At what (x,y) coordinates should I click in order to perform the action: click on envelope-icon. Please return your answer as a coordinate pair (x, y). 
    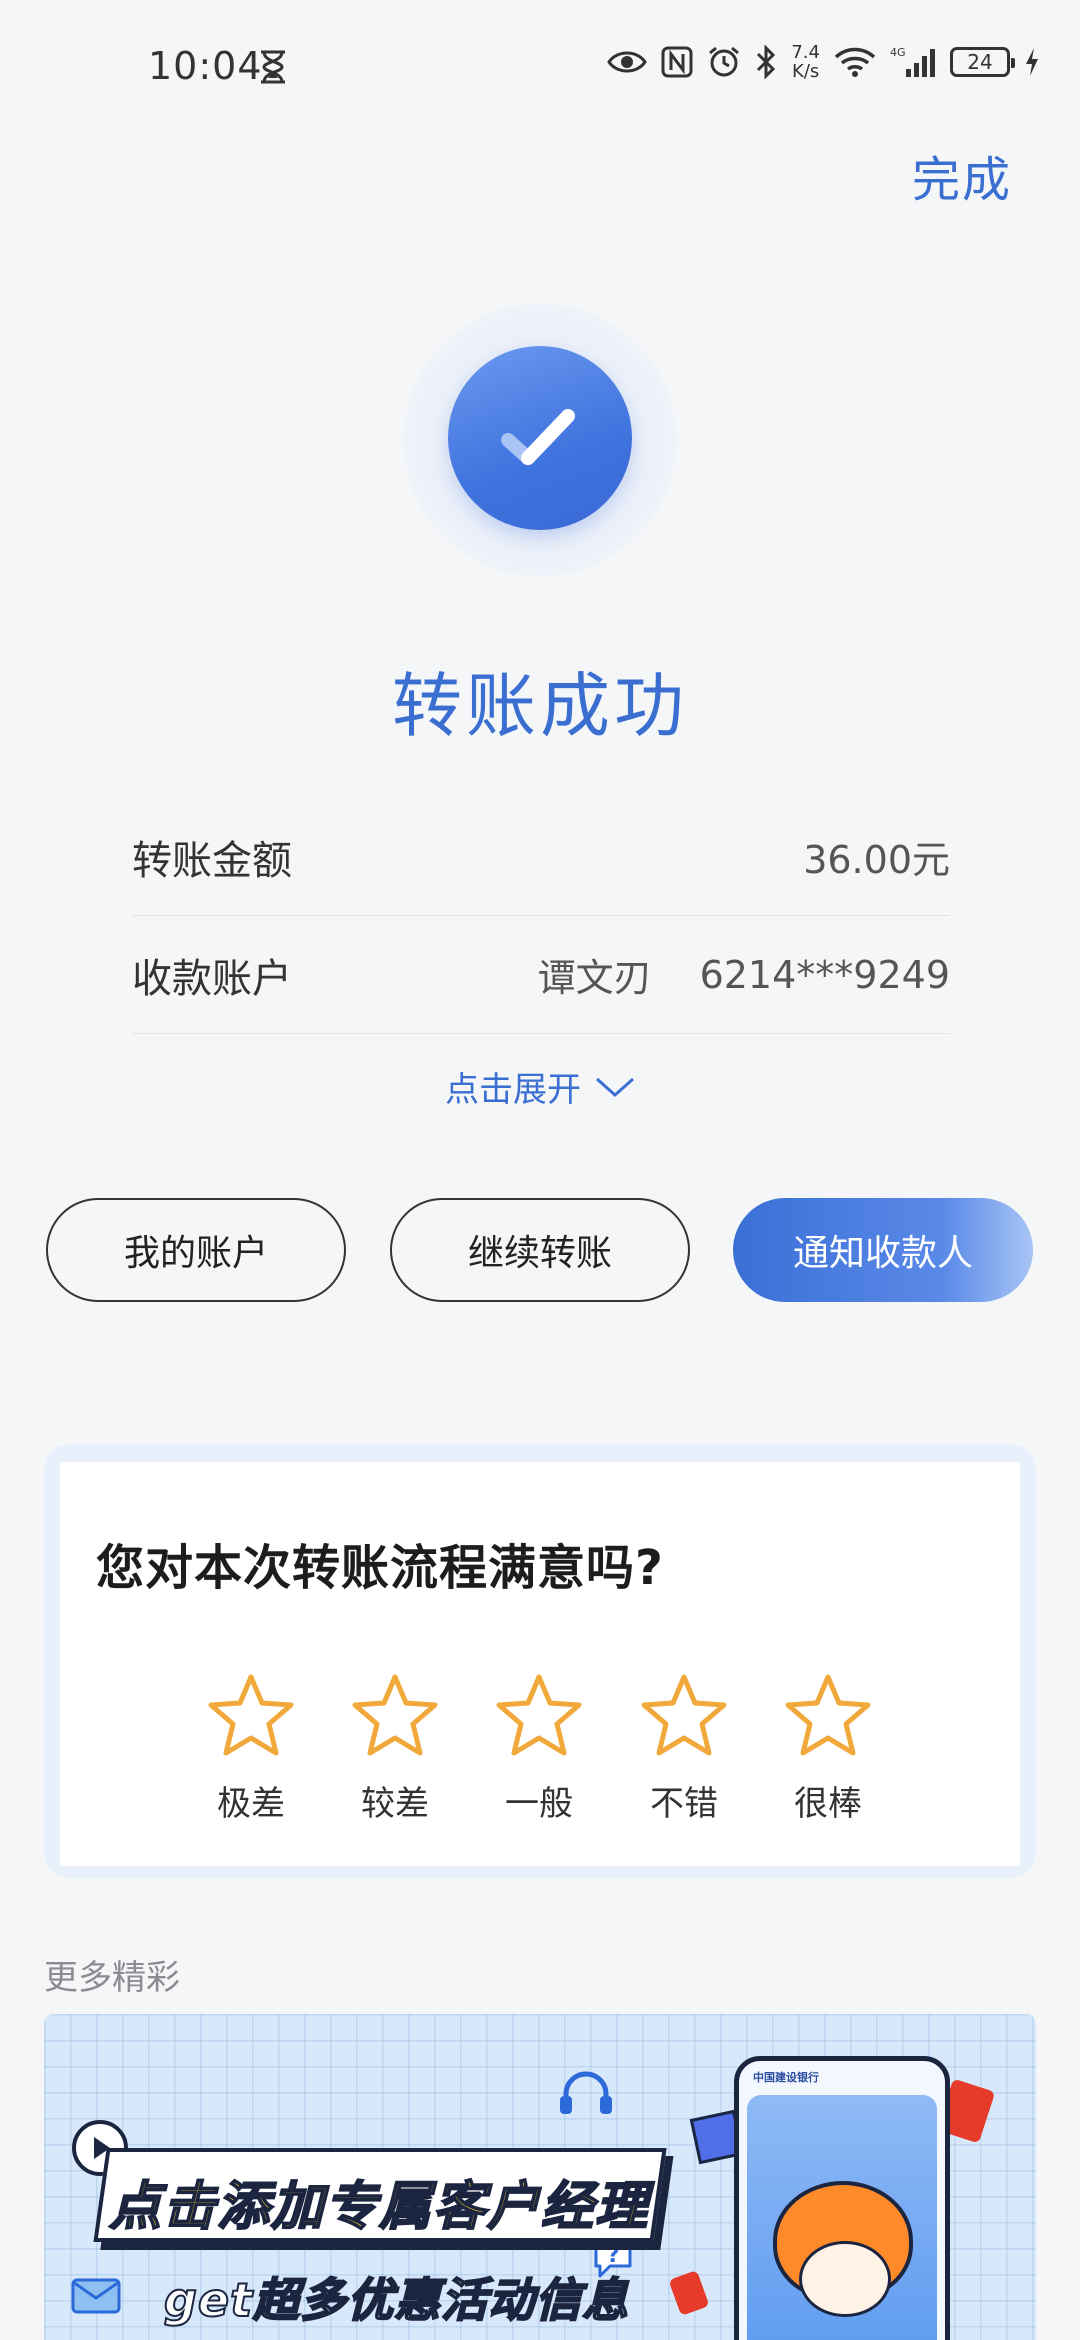
    Looking at the image, I should click on (96, 2296).